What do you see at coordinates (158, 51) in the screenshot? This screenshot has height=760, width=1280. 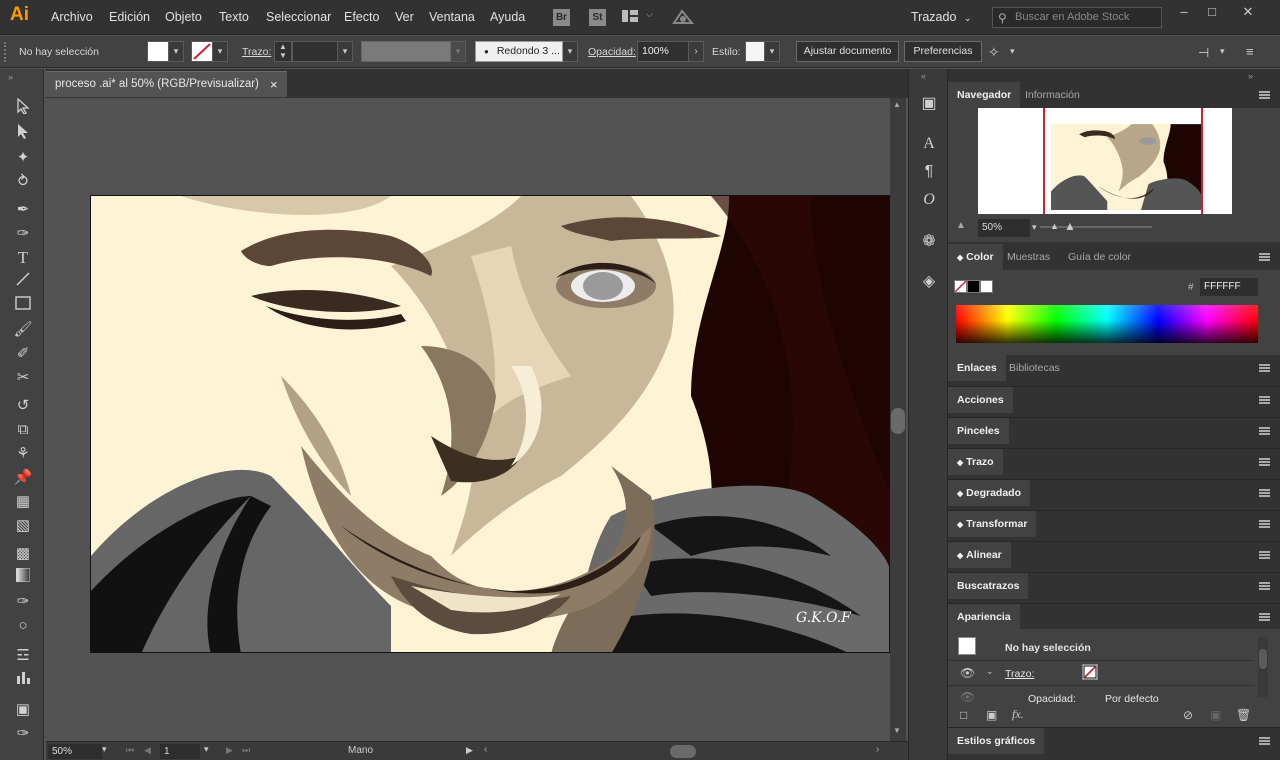 I see `fill-swatch` at bounding box center [158, 51].